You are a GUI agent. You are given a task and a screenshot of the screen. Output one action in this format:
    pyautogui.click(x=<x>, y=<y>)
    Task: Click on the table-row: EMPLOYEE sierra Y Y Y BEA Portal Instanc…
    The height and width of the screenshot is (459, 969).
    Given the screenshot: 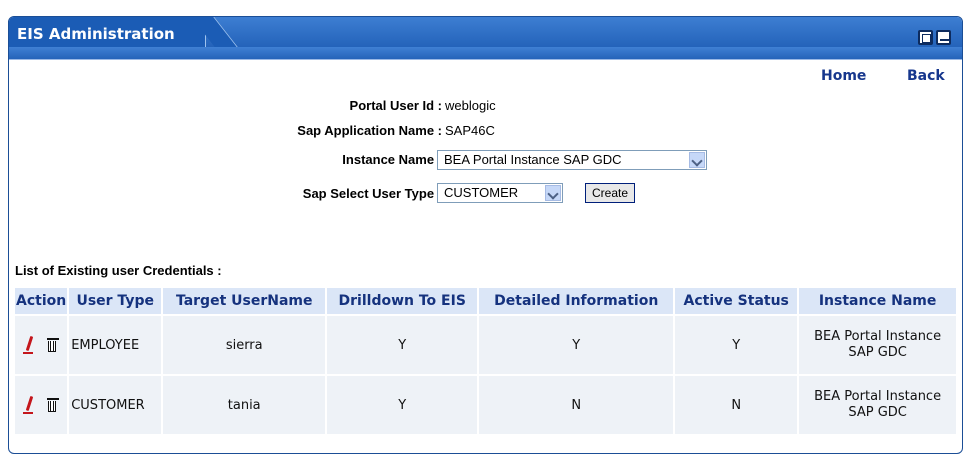 What is the action you would take?
    pyautogui.click(x=485, y=345)
    